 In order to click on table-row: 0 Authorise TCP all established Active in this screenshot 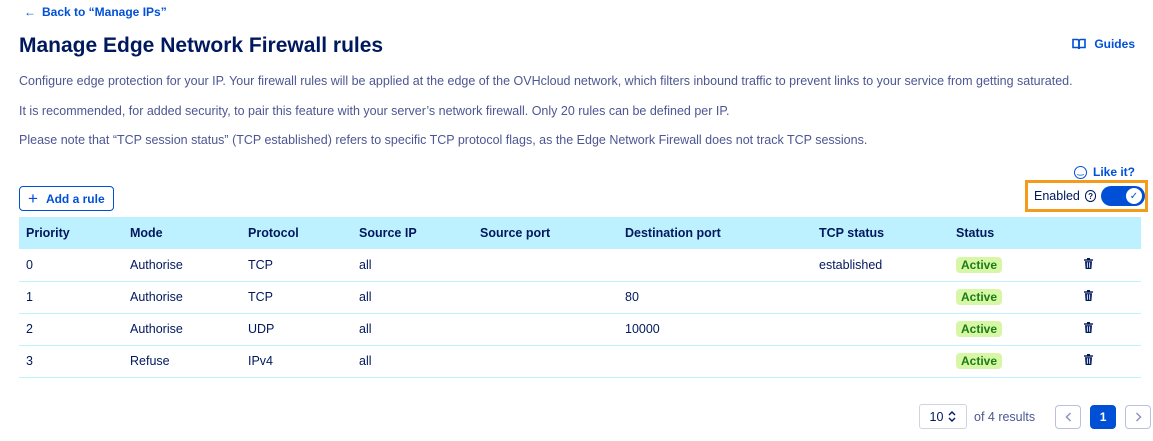, I will do `click(580, 265)`.